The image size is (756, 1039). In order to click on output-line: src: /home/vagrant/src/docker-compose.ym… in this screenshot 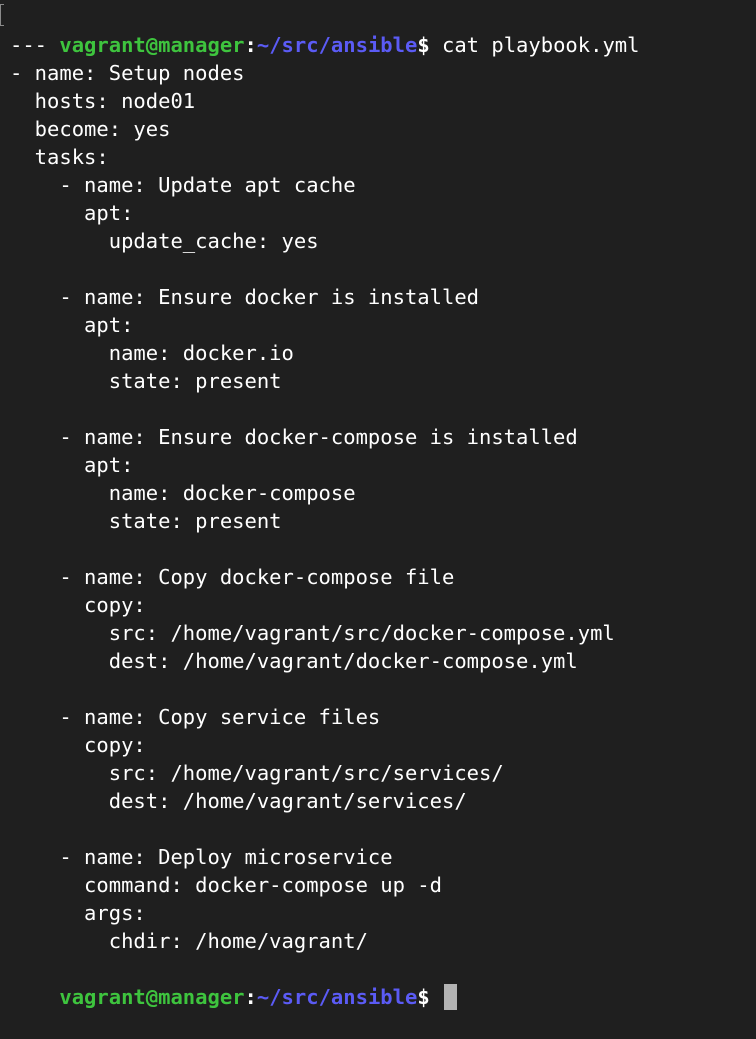, I will do `click(312, 633)`.